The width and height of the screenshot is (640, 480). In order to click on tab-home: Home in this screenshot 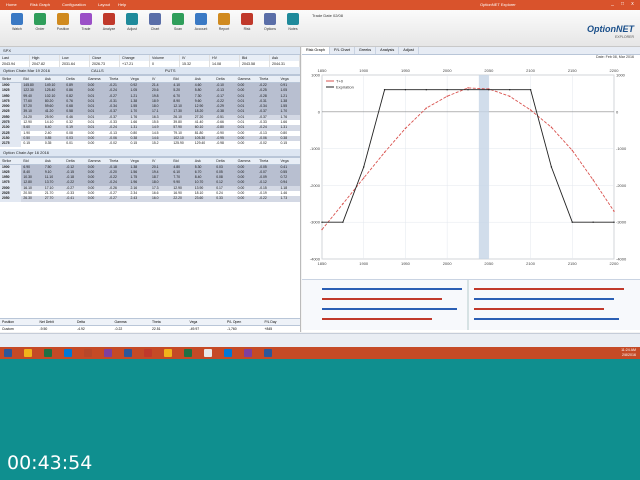, I will do `click(11, 5)`.